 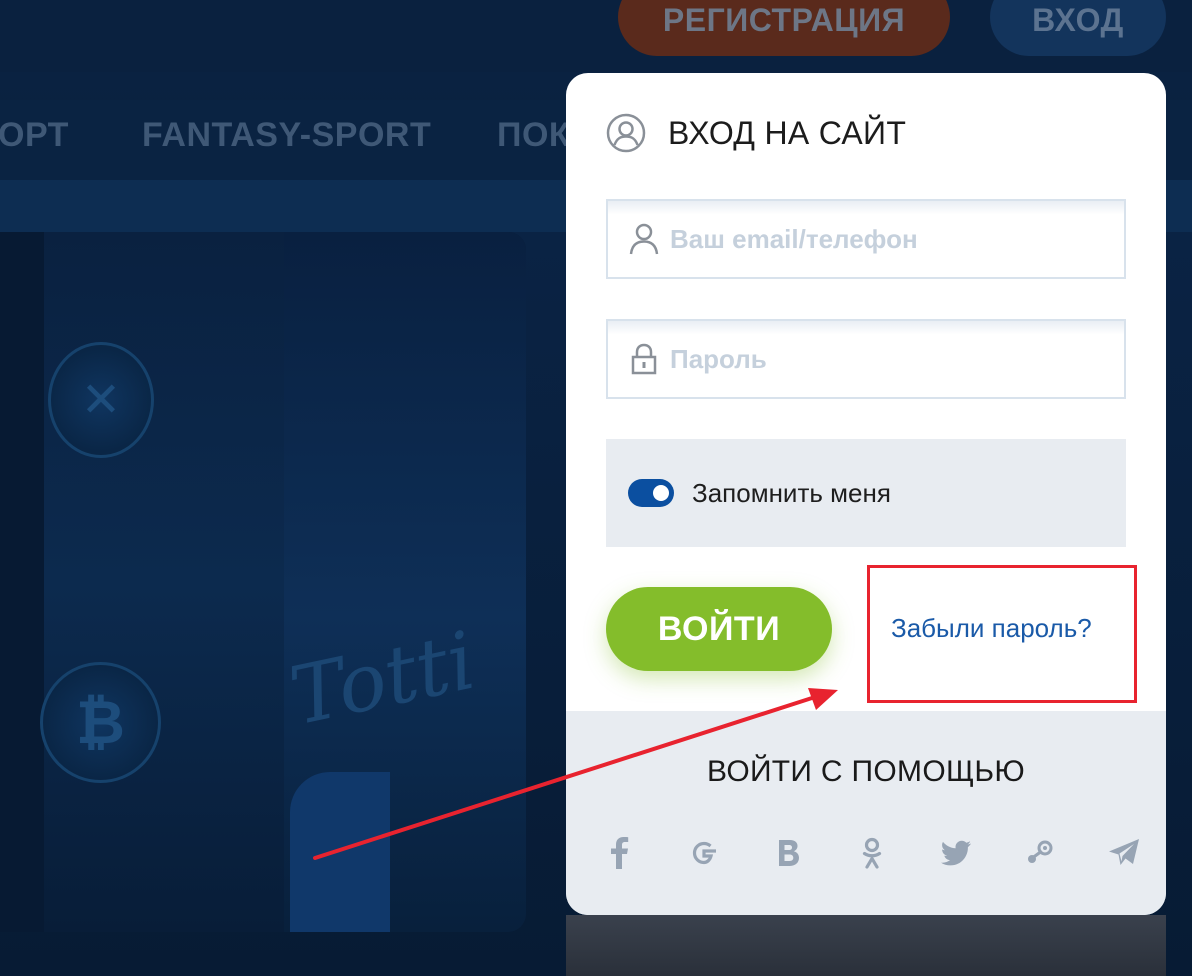 I want to click on email-field, so click(x=866, y=239).